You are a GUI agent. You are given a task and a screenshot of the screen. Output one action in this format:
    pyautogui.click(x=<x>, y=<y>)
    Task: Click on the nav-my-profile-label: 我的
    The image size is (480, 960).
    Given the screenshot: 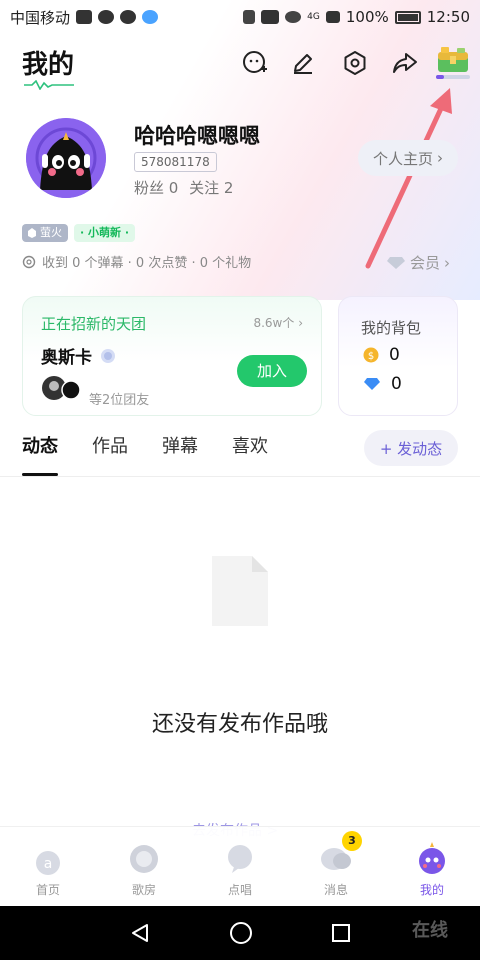 What is the action you would take?
    pyautogui.click(x=431, y=890)
    